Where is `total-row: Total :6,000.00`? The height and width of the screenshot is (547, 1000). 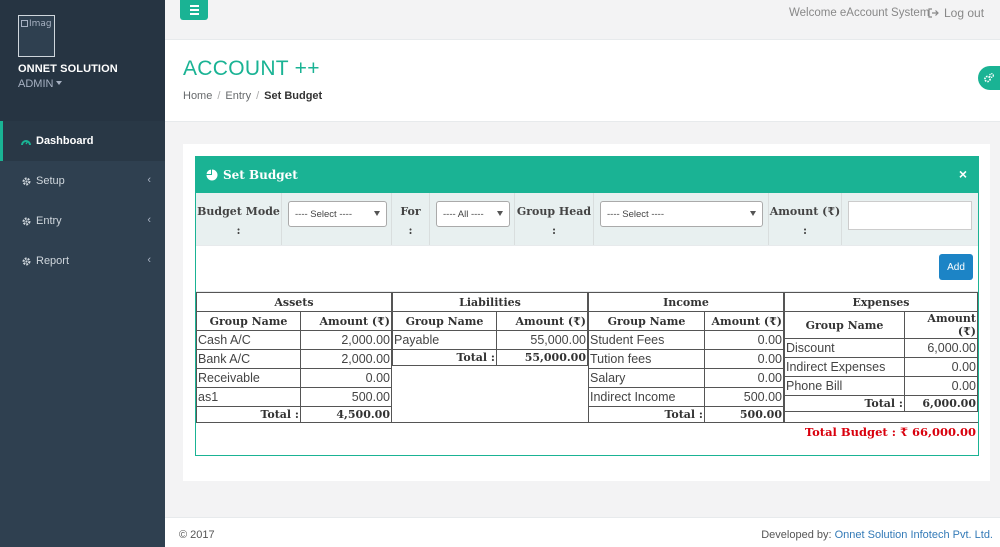
total-row: Total :6,000.00 is located at coordinates (881, 403).